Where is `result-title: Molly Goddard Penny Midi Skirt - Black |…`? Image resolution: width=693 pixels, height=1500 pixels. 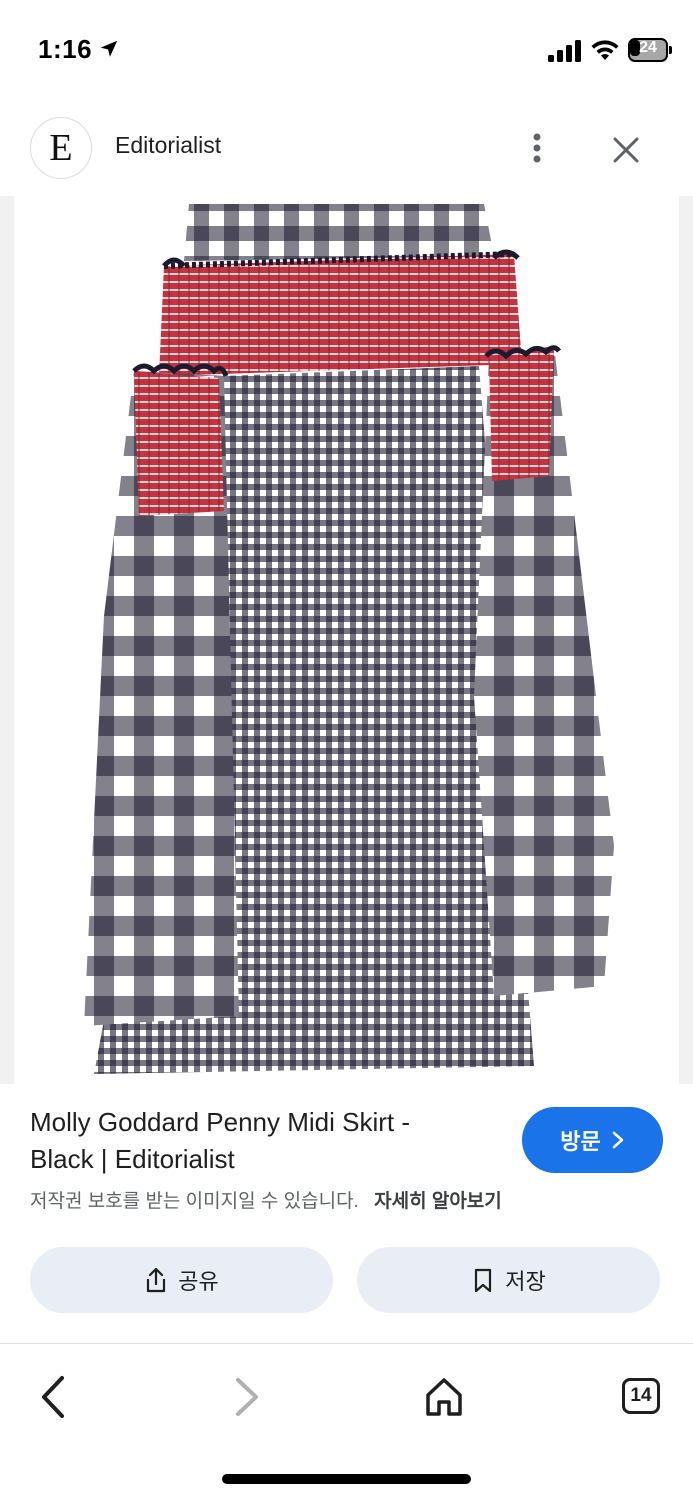
result-title: Molly Goddard Penny Midi Skirt - Black |… is located at coordinates (250, 1141).